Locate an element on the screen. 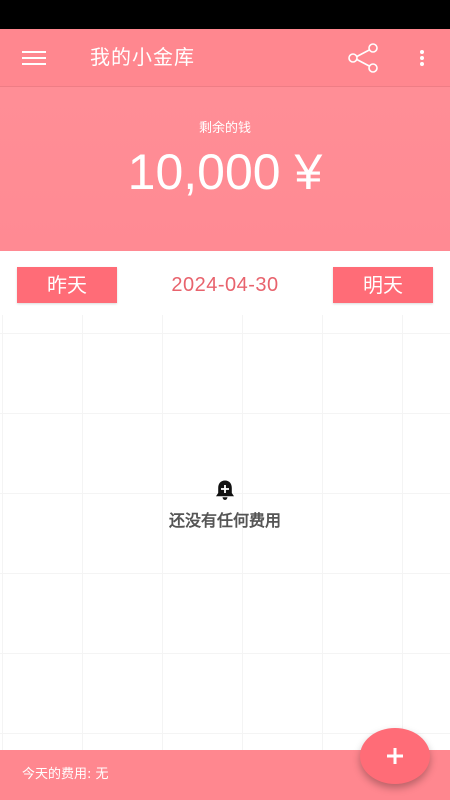  status-bar is located at coordinates (225, 14).